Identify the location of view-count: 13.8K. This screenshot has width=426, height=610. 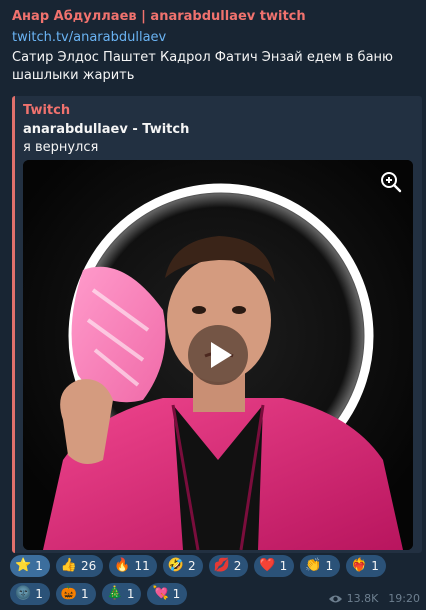
(362, 598).